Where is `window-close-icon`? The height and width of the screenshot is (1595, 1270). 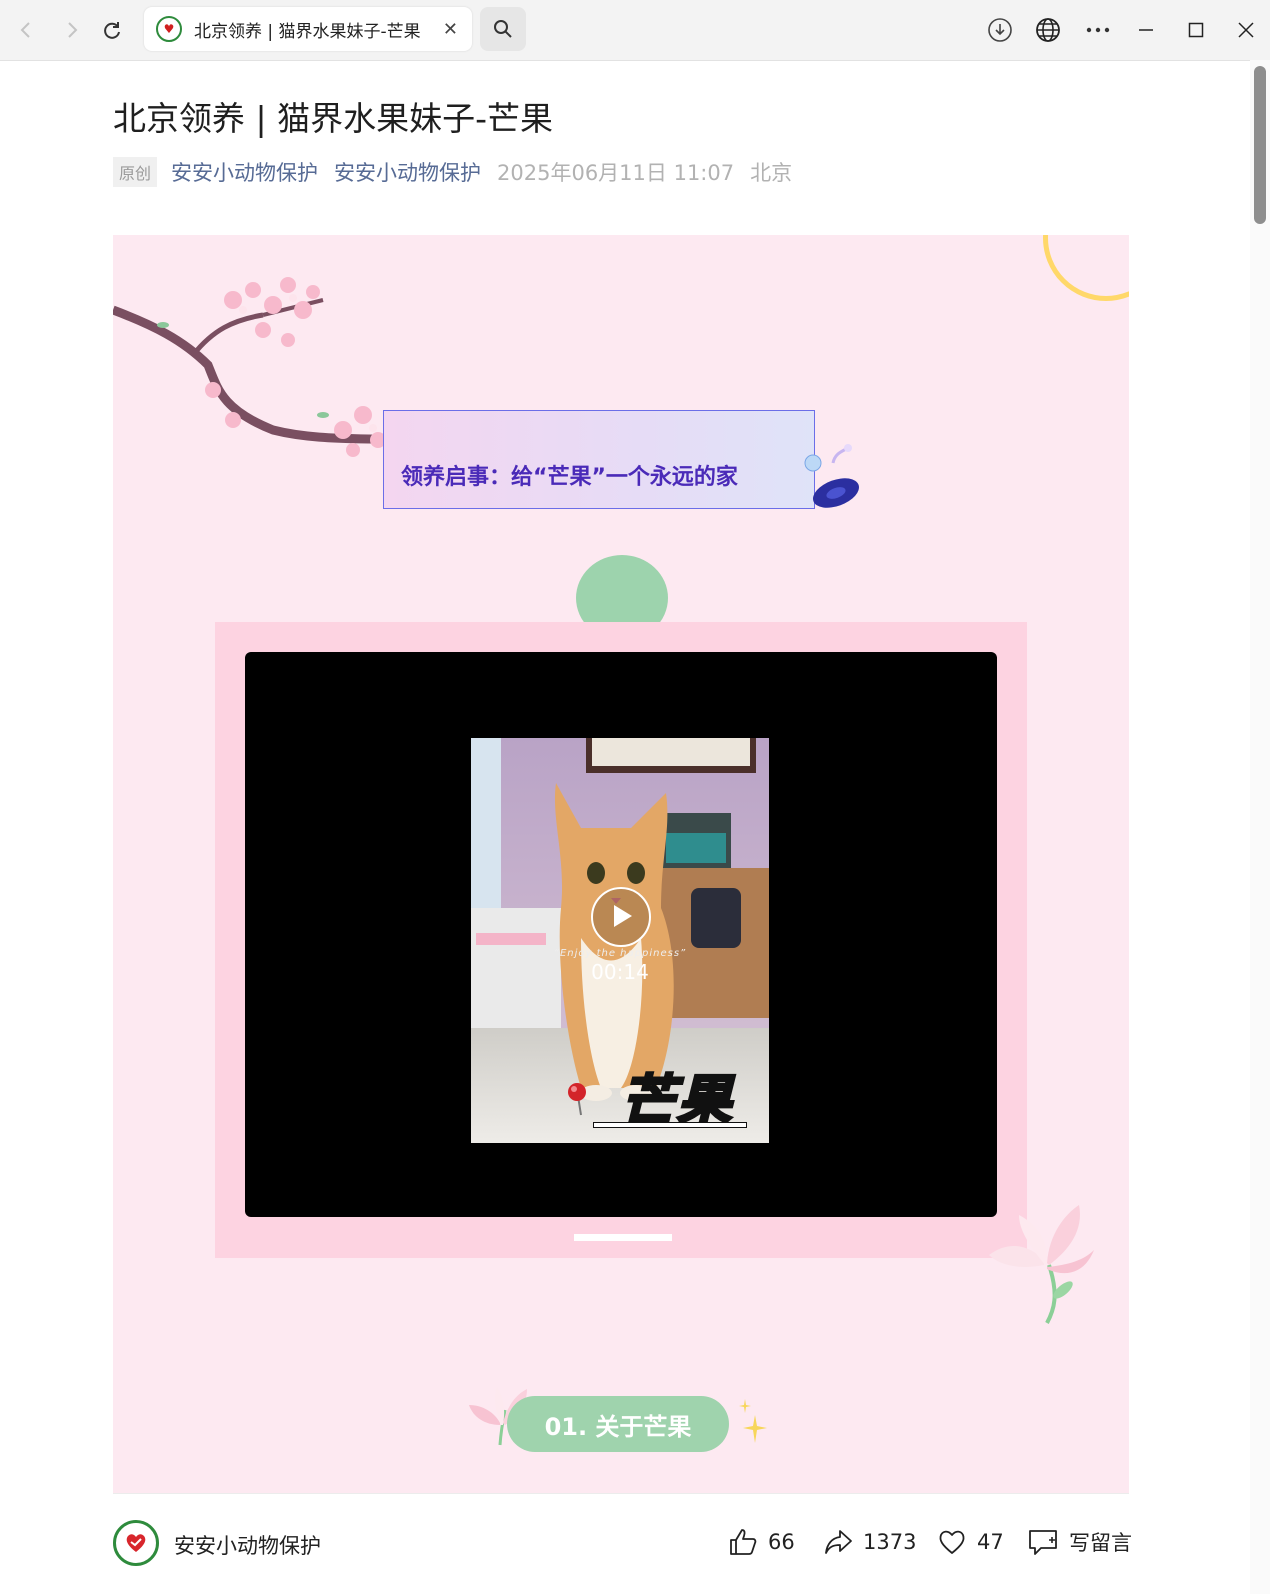 window-close-icon is located at coordinates (1246, 30).